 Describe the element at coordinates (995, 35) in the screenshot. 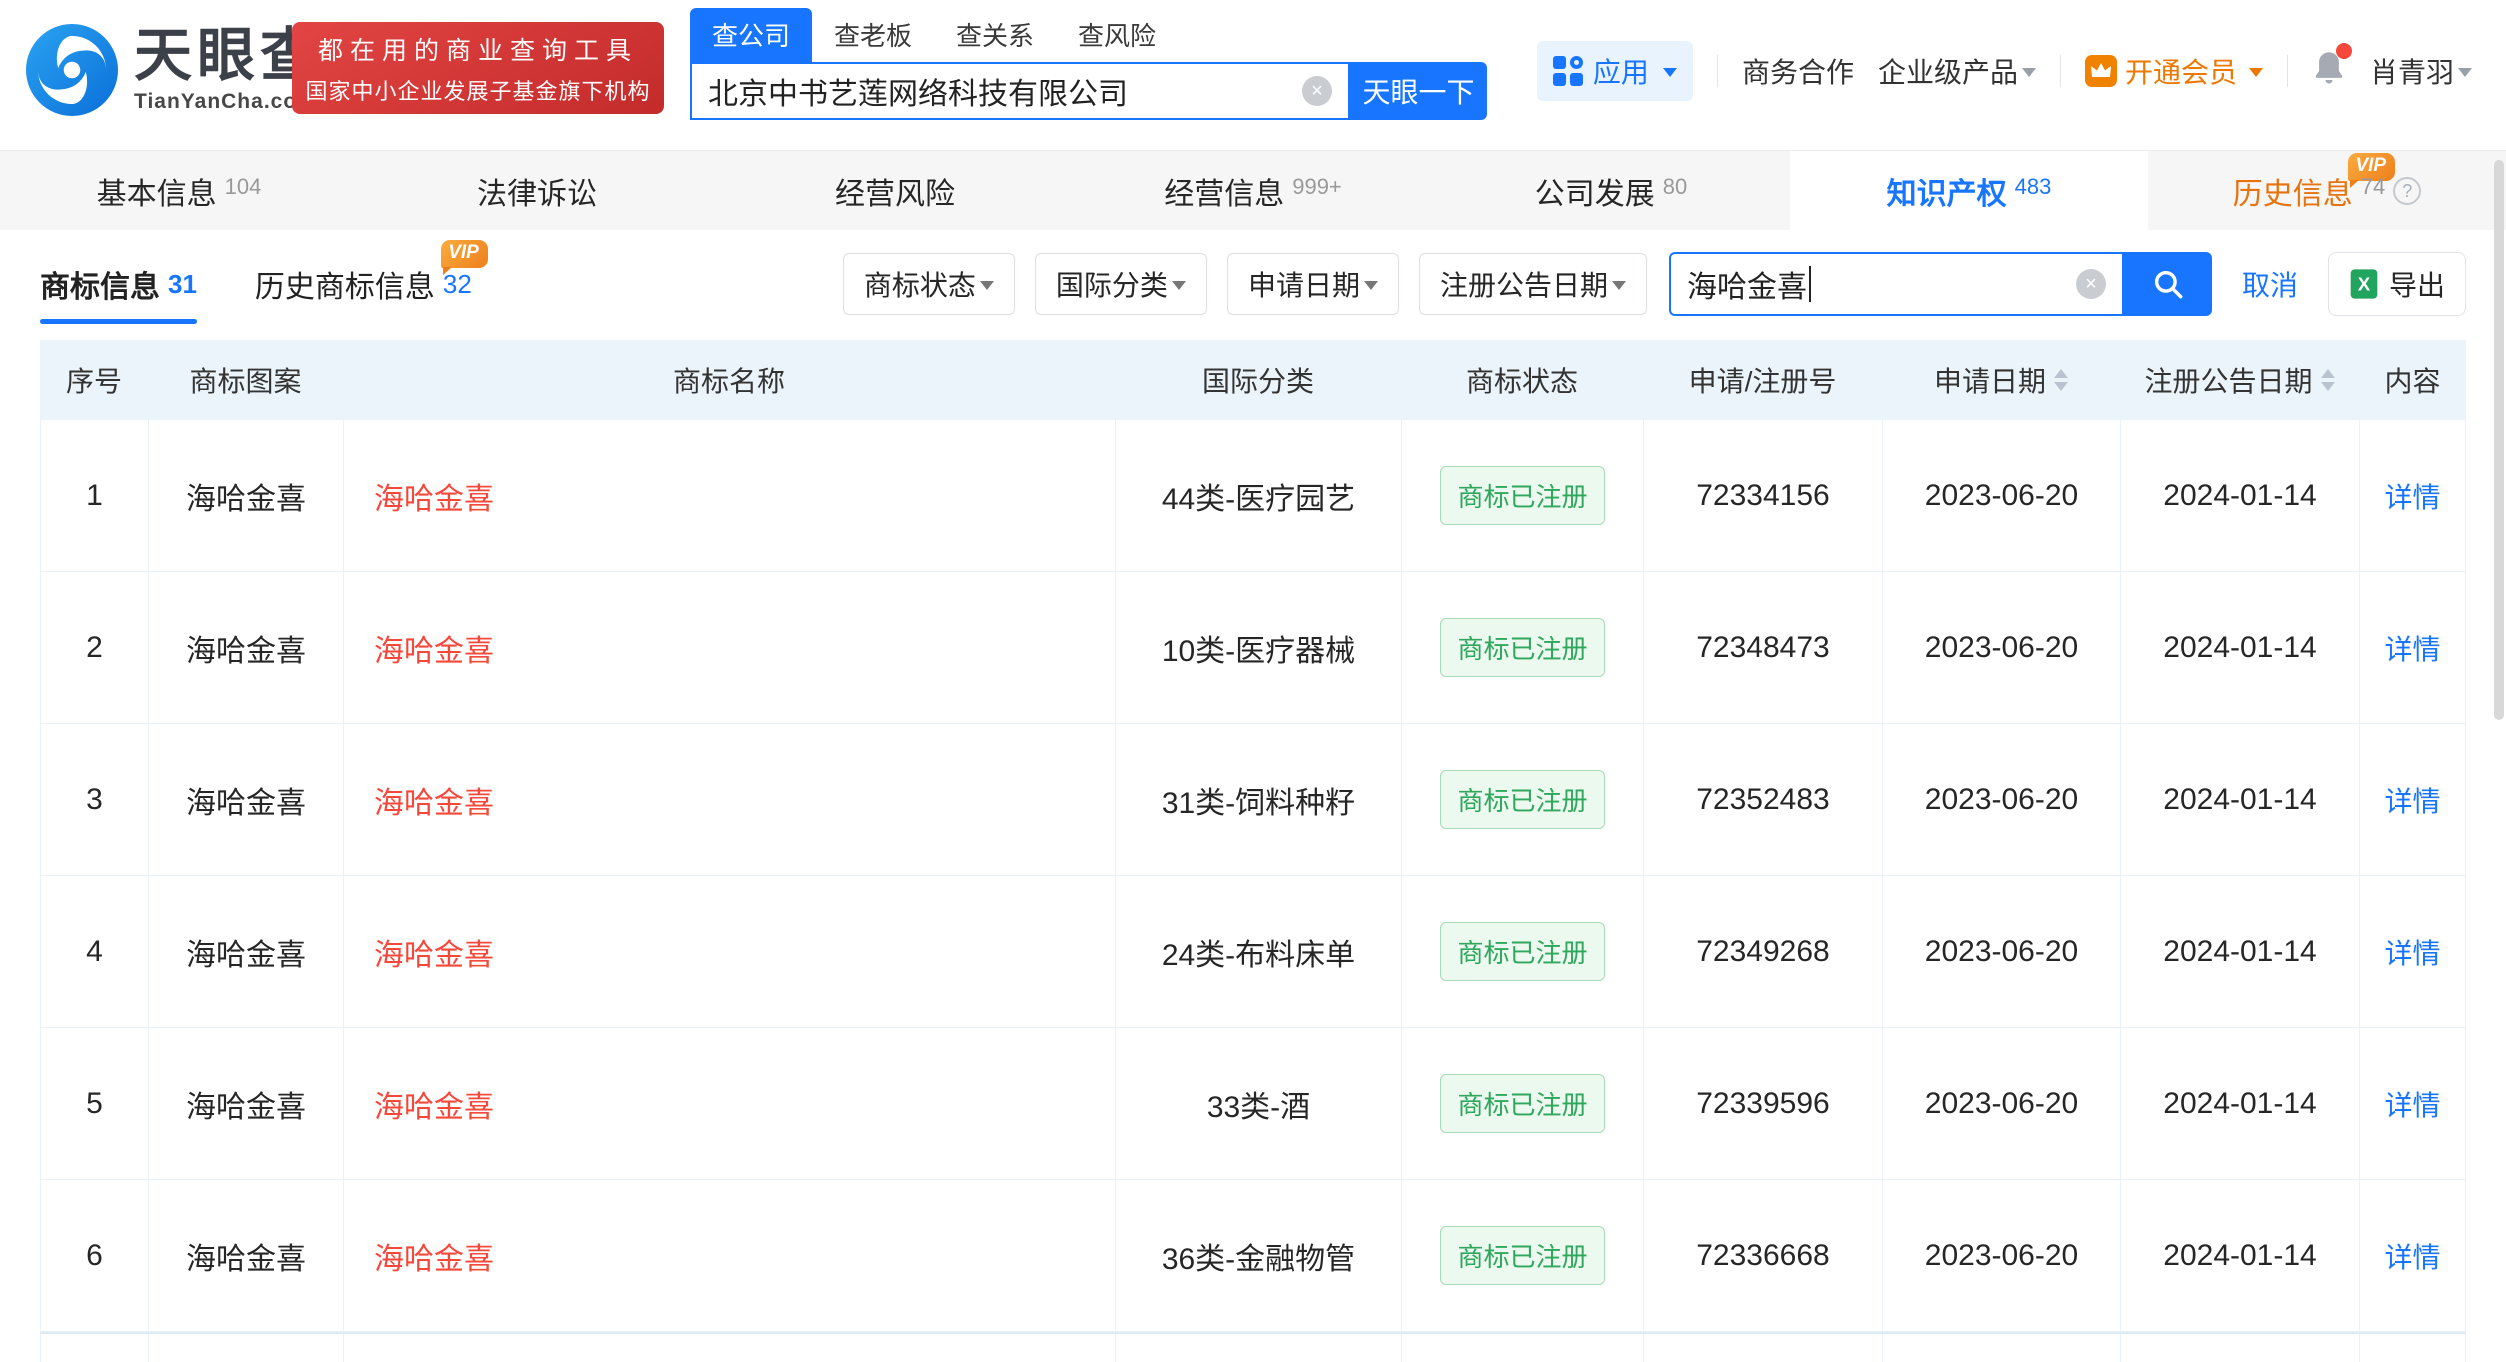

I see `search-tab-relation: 查关系` at that location.